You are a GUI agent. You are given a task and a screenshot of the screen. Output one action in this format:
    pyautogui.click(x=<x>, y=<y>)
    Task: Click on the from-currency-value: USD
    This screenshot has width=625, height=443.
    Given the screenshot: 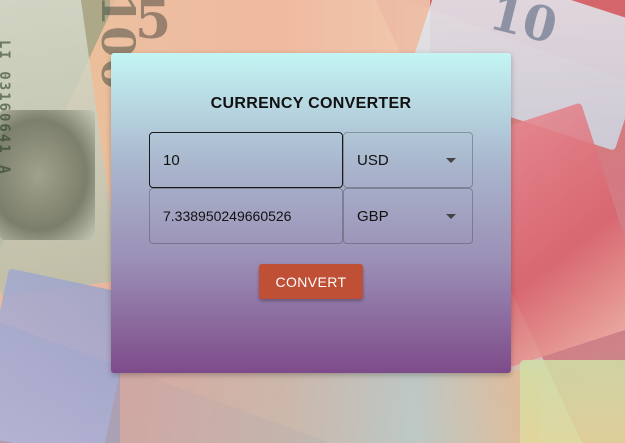 What is the action you would take?
    pyautogui.click(x=373, y=160)
    